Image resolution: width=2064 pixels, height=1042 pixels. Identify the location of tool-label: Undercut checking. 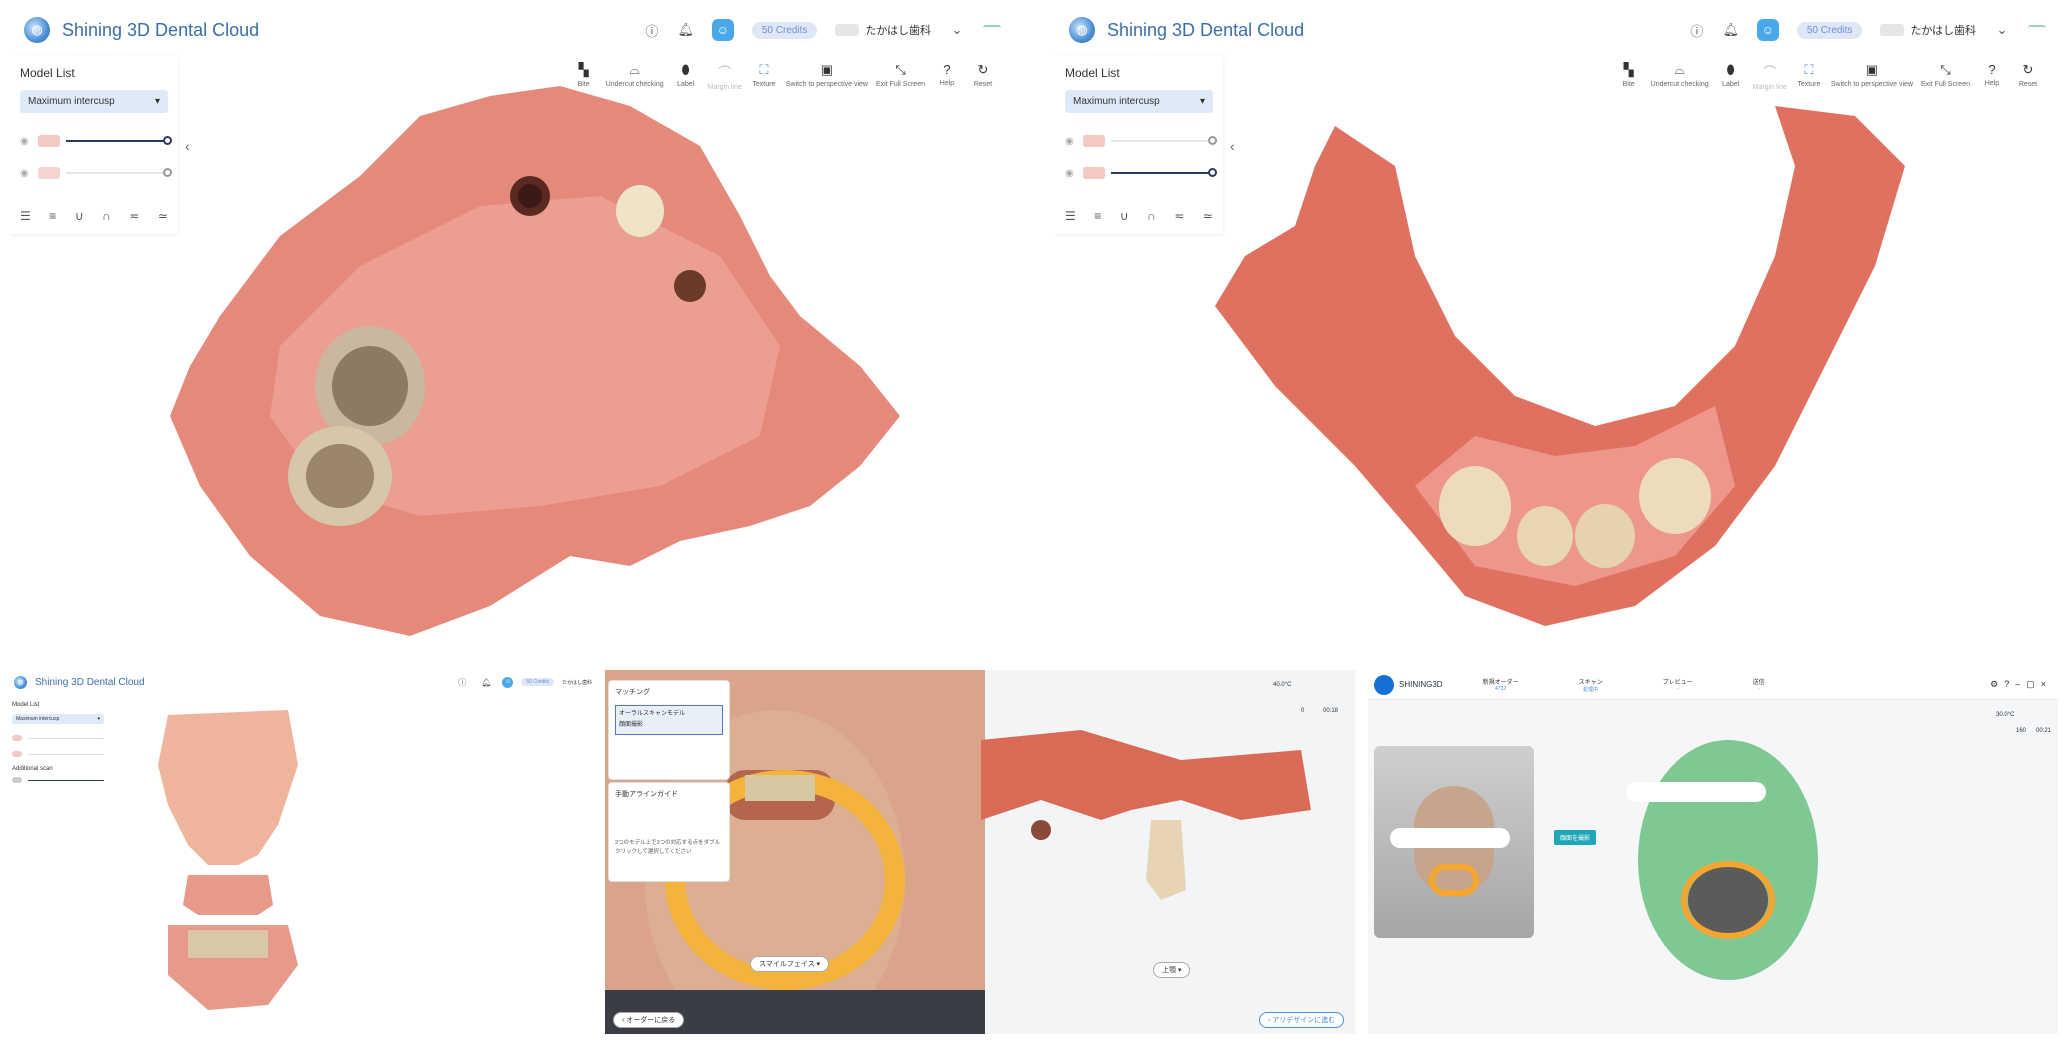
(1679, 84).